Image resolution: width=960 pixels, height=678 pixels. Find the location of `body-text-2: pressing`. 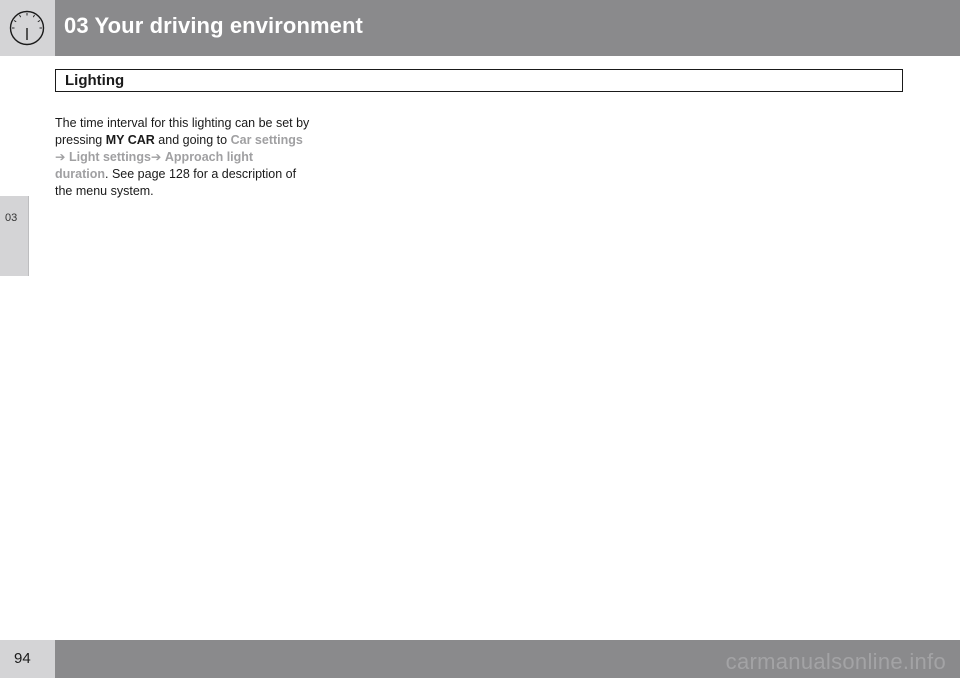

body-text-2: pressing is located at coordinates (80, 140).